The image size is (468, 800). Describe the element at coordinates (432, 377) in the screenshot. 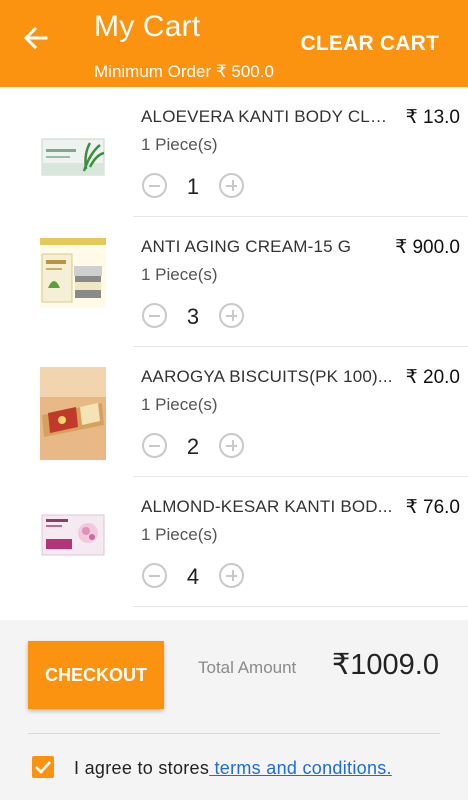

I see `item-price: ₹ 20.0` at that location.